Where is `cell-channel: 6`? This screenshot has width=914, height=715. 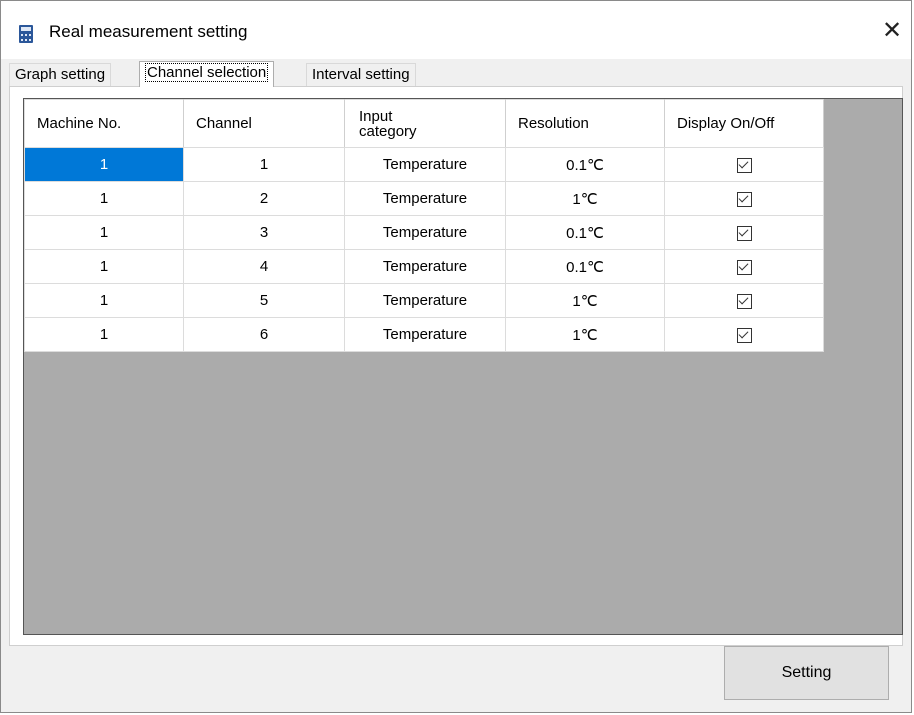
cell-channel: 6 is located at coordinates (264, 334).